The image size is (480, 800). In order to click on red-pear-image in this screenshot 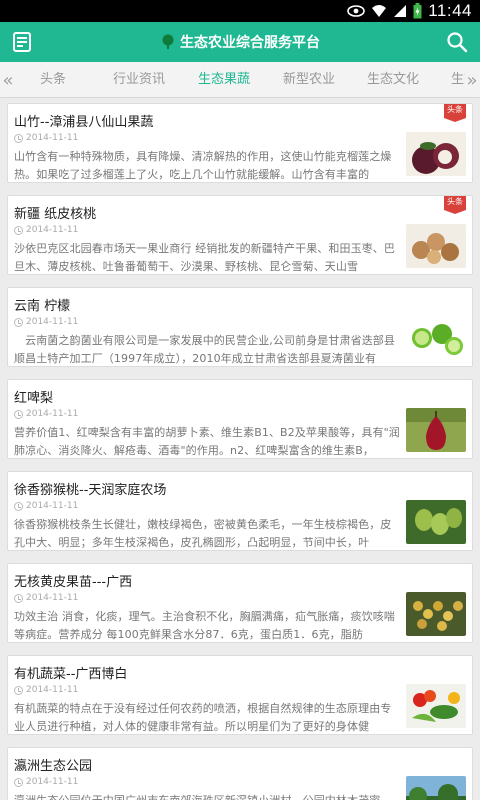, I will do `click(436, 430)`.